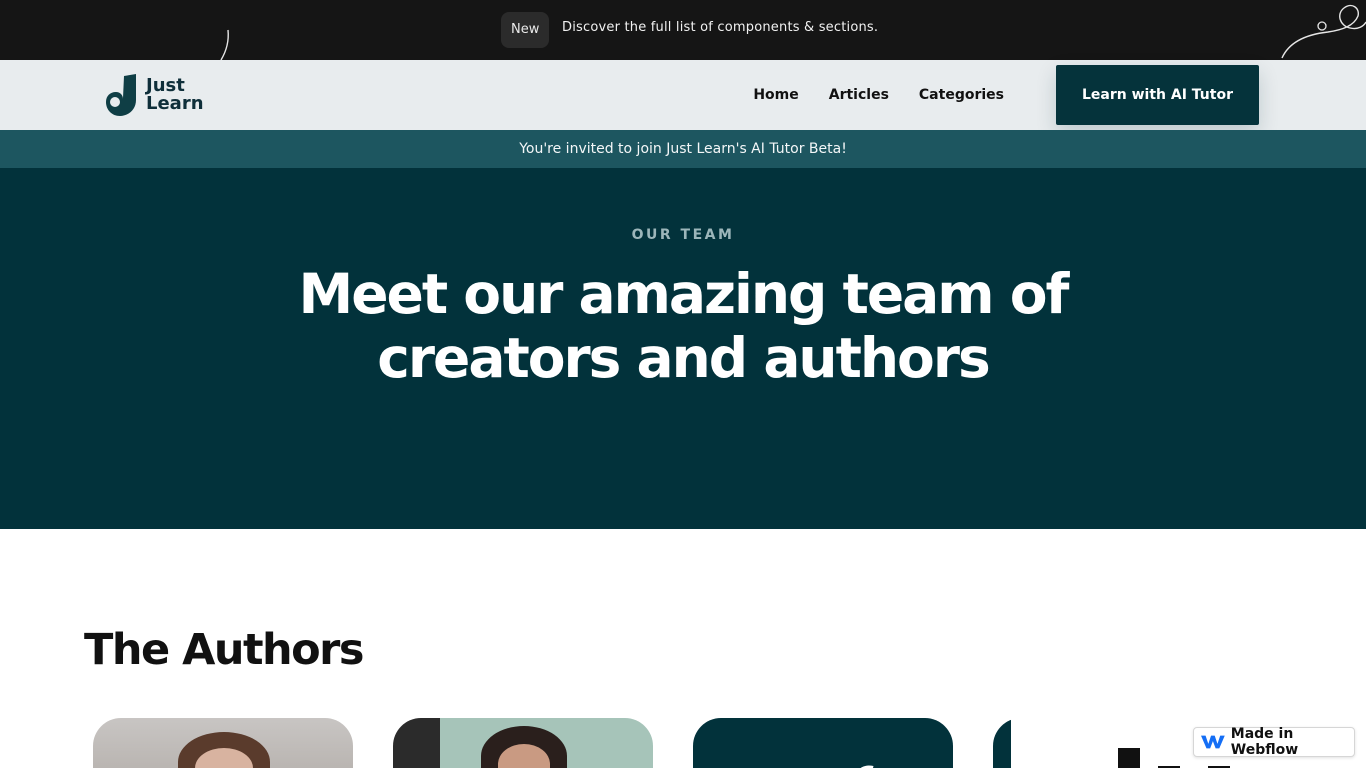  What do you see at coordinates (1264, 742) in the screenshot?
I see `webflow-badge-label: Made in Webflow` at bounding box center [1264, 742].